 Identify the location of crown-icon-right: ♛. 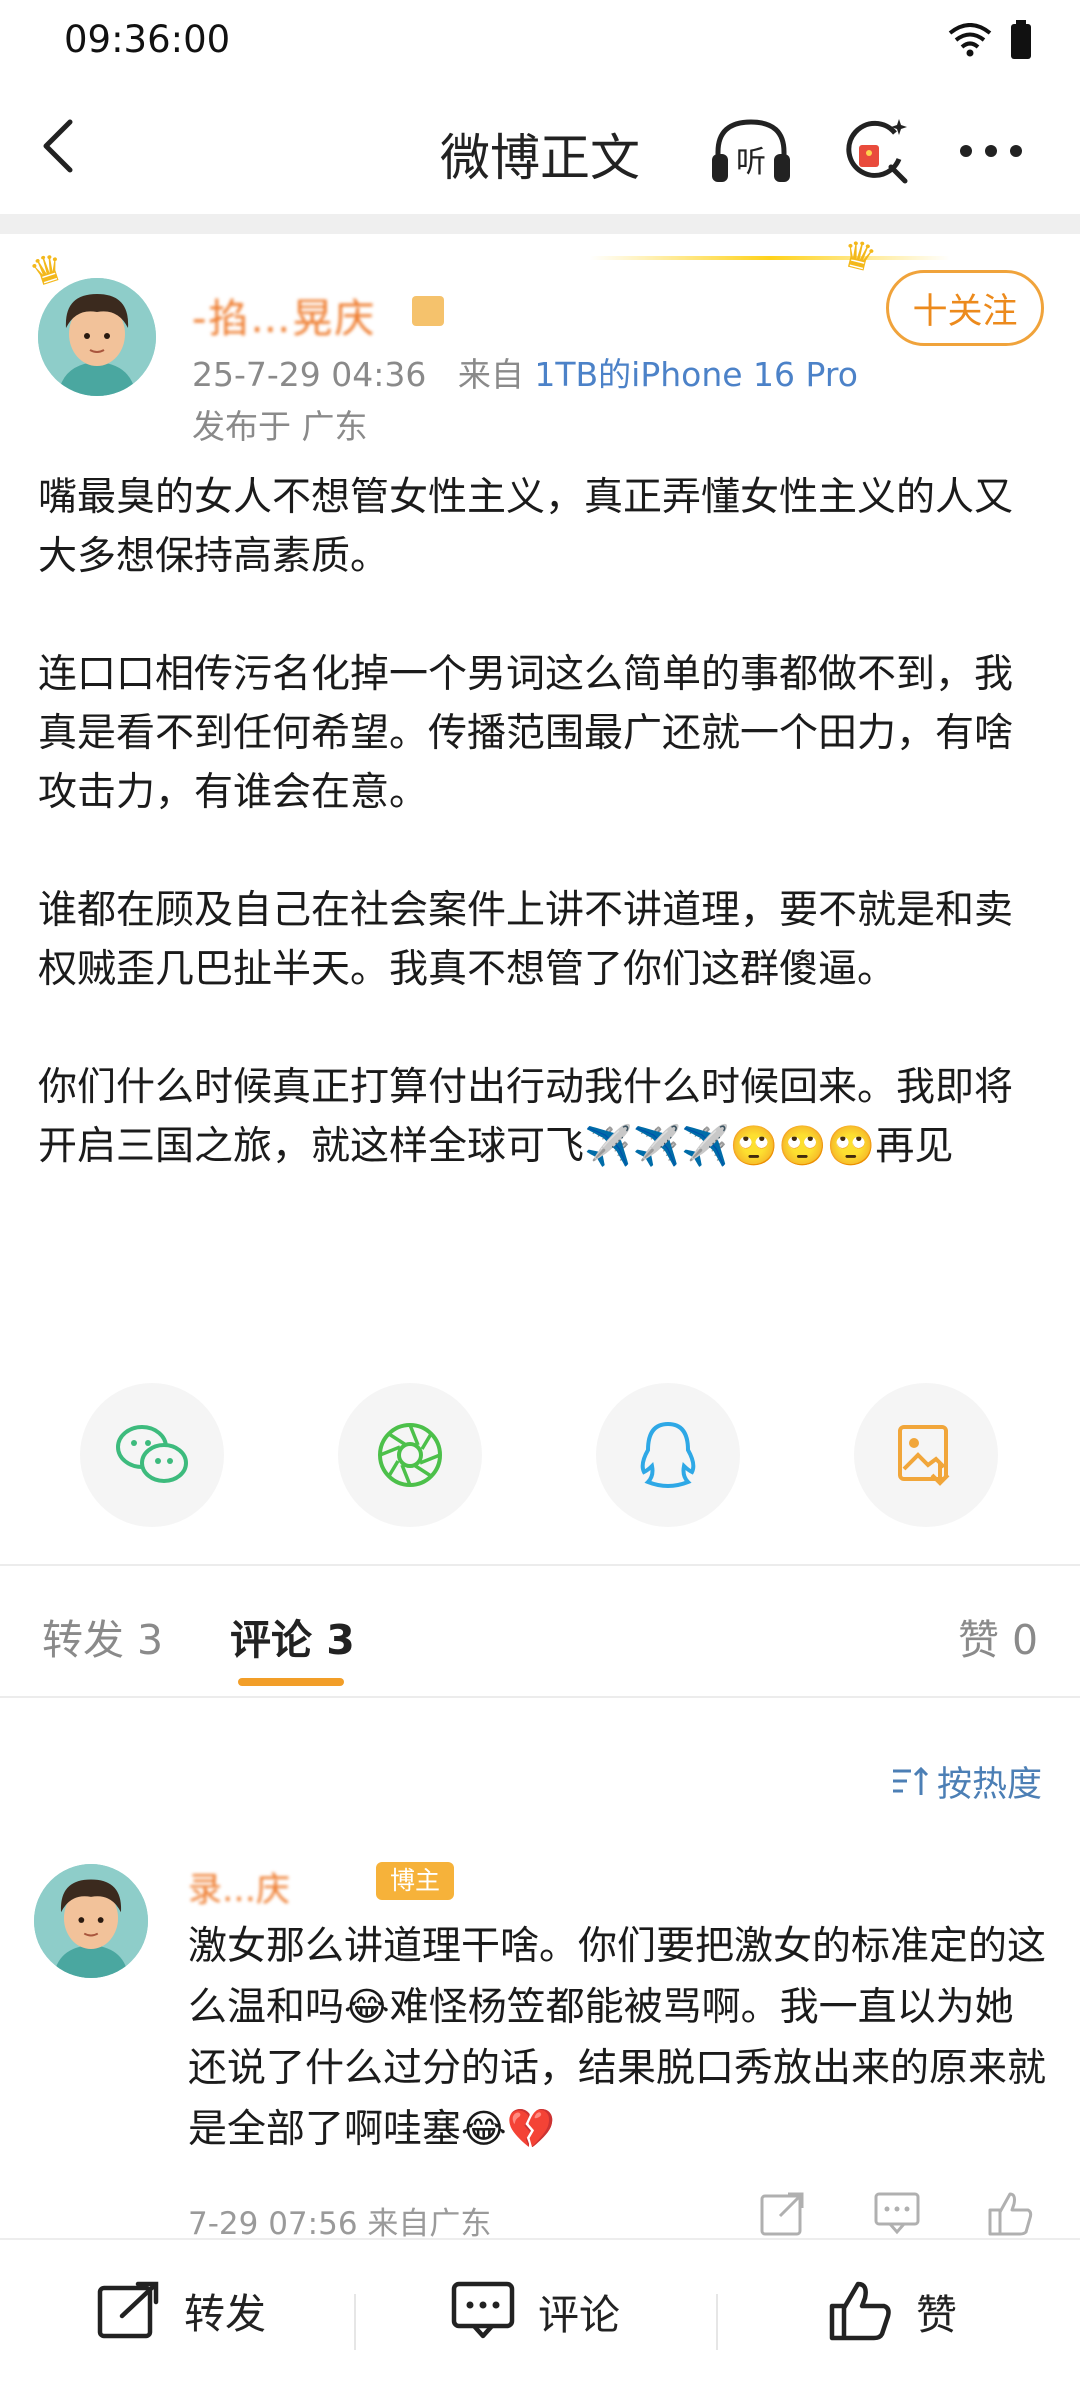
(859, 256).